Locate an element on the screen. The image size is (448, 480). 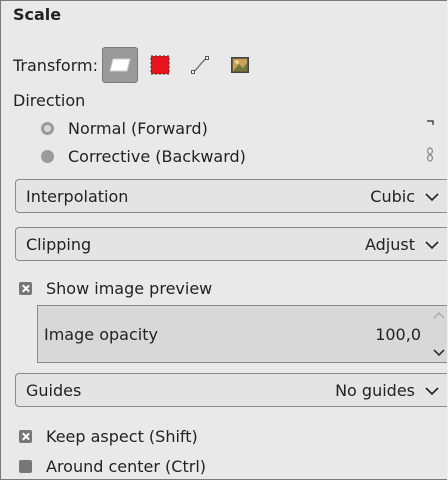
direction-label: Direction is located at coordinates (49, 100).